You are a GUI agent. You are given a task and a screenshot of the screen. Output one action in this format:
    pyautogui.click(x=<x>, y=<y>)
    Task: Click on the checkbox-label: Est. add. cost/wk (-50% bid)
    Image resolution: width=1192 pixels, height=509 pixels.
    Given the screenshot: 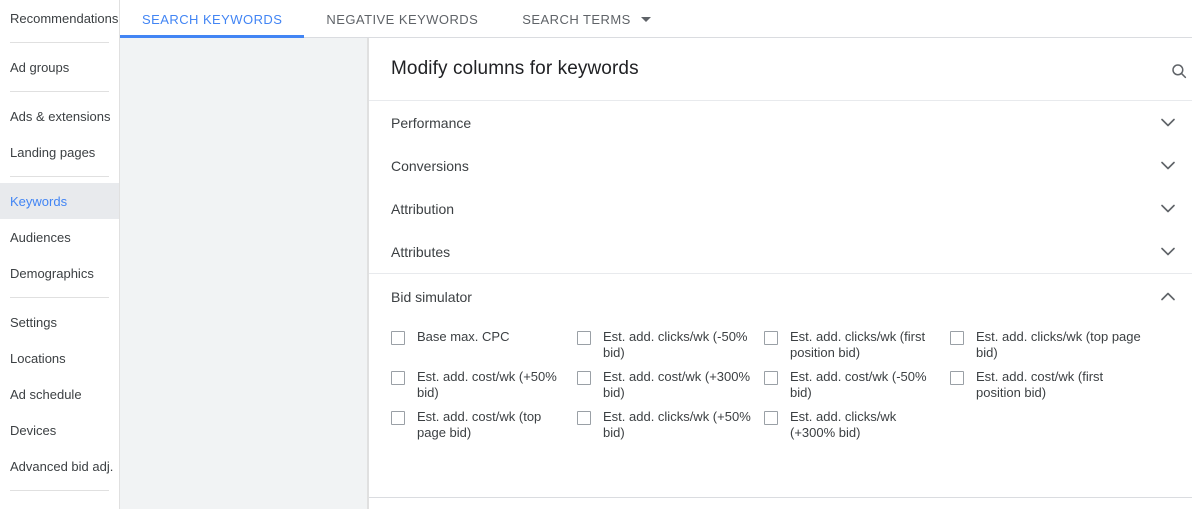 What is the action you would take?
    pyautogui.click(x=866, y=385)
    